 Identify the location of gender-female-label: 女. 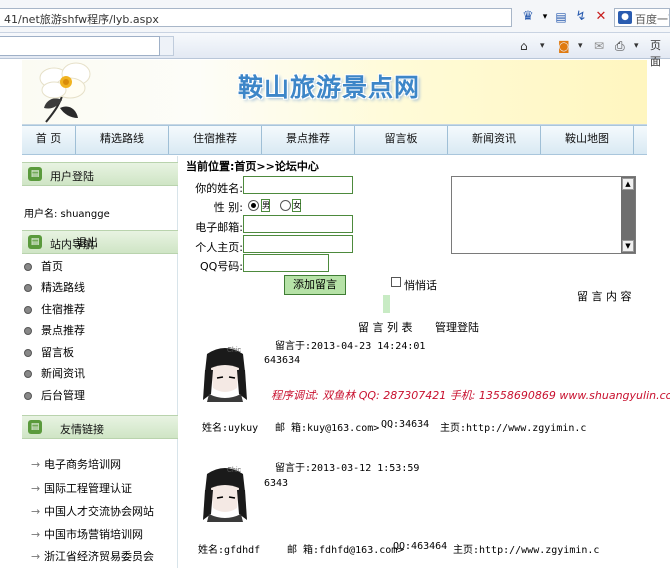
(296, 205).